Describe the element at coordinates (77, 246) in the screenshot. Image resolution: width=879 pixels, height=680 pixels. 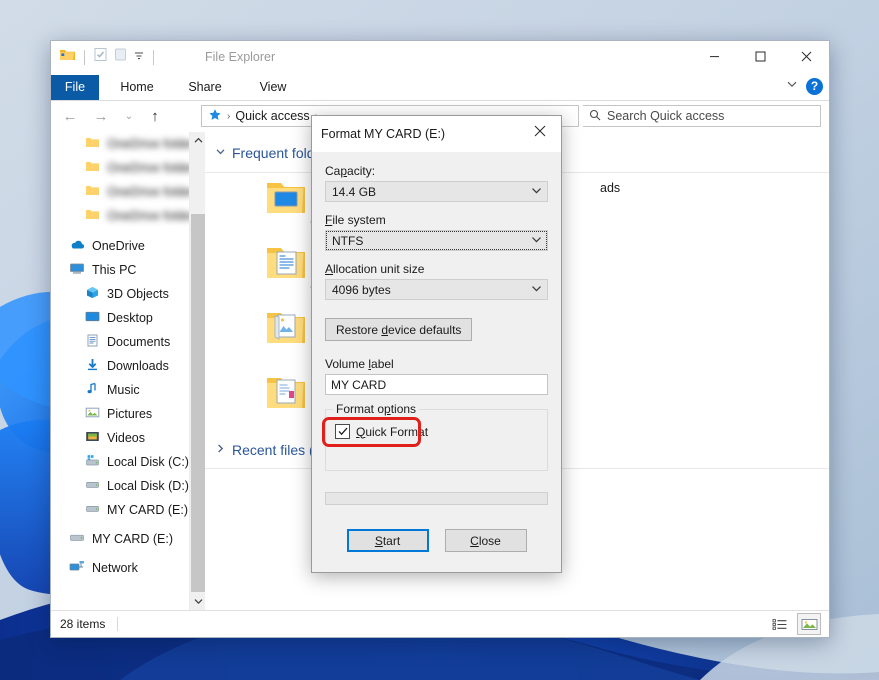
I see `onedrive-icon` at that location.